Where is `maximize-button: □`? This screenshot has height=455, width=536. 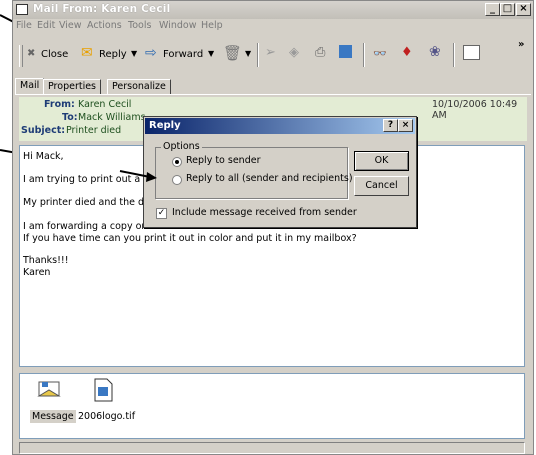 maximize-button: □ is located at coordinates (507, 9).